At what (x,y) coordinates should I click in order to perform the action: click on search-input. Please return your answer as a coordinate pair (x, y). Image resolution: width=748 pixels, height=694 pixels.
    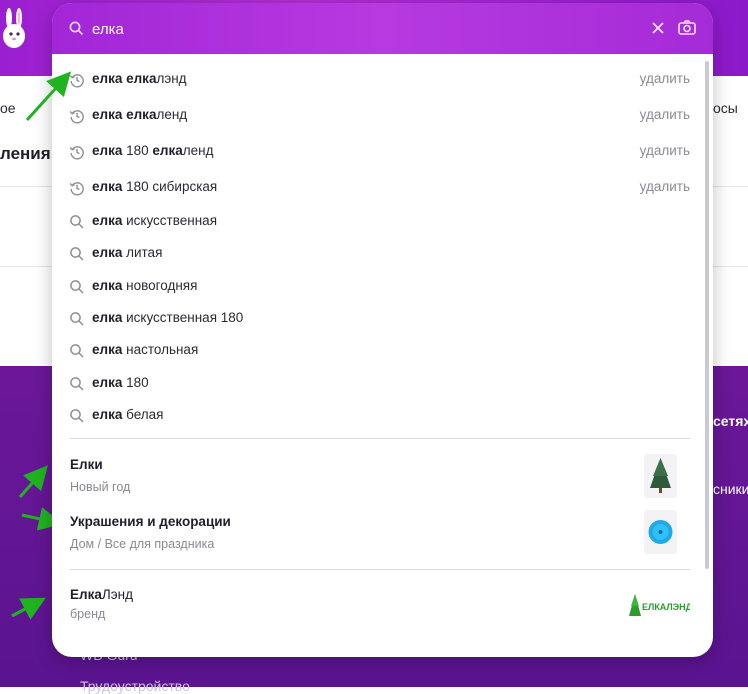
    Looking at the image, I should click on (362, 29).